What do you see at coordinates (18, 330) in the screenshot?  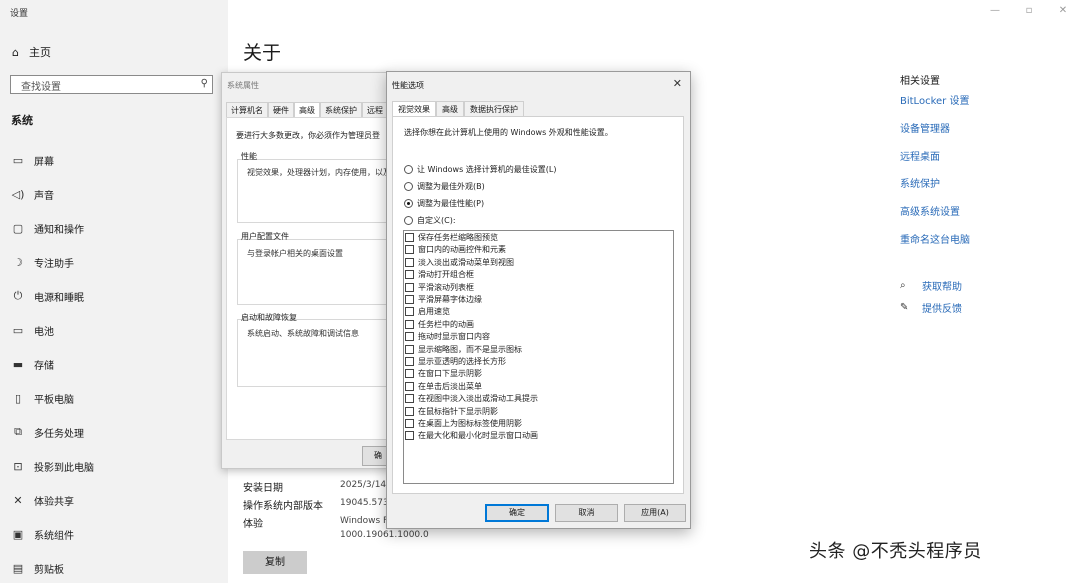 I see `battery-icon: ▭` at bounding box center [18, 330].